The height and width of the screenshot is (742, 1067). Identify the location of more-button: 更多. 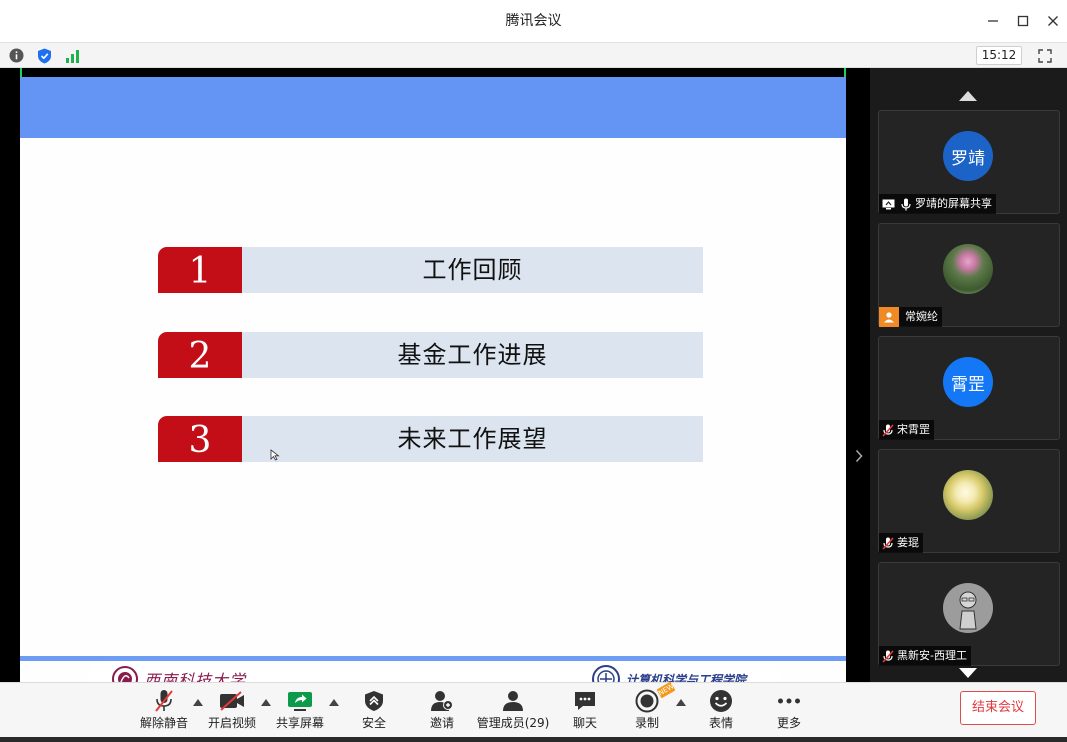
(789, 710).